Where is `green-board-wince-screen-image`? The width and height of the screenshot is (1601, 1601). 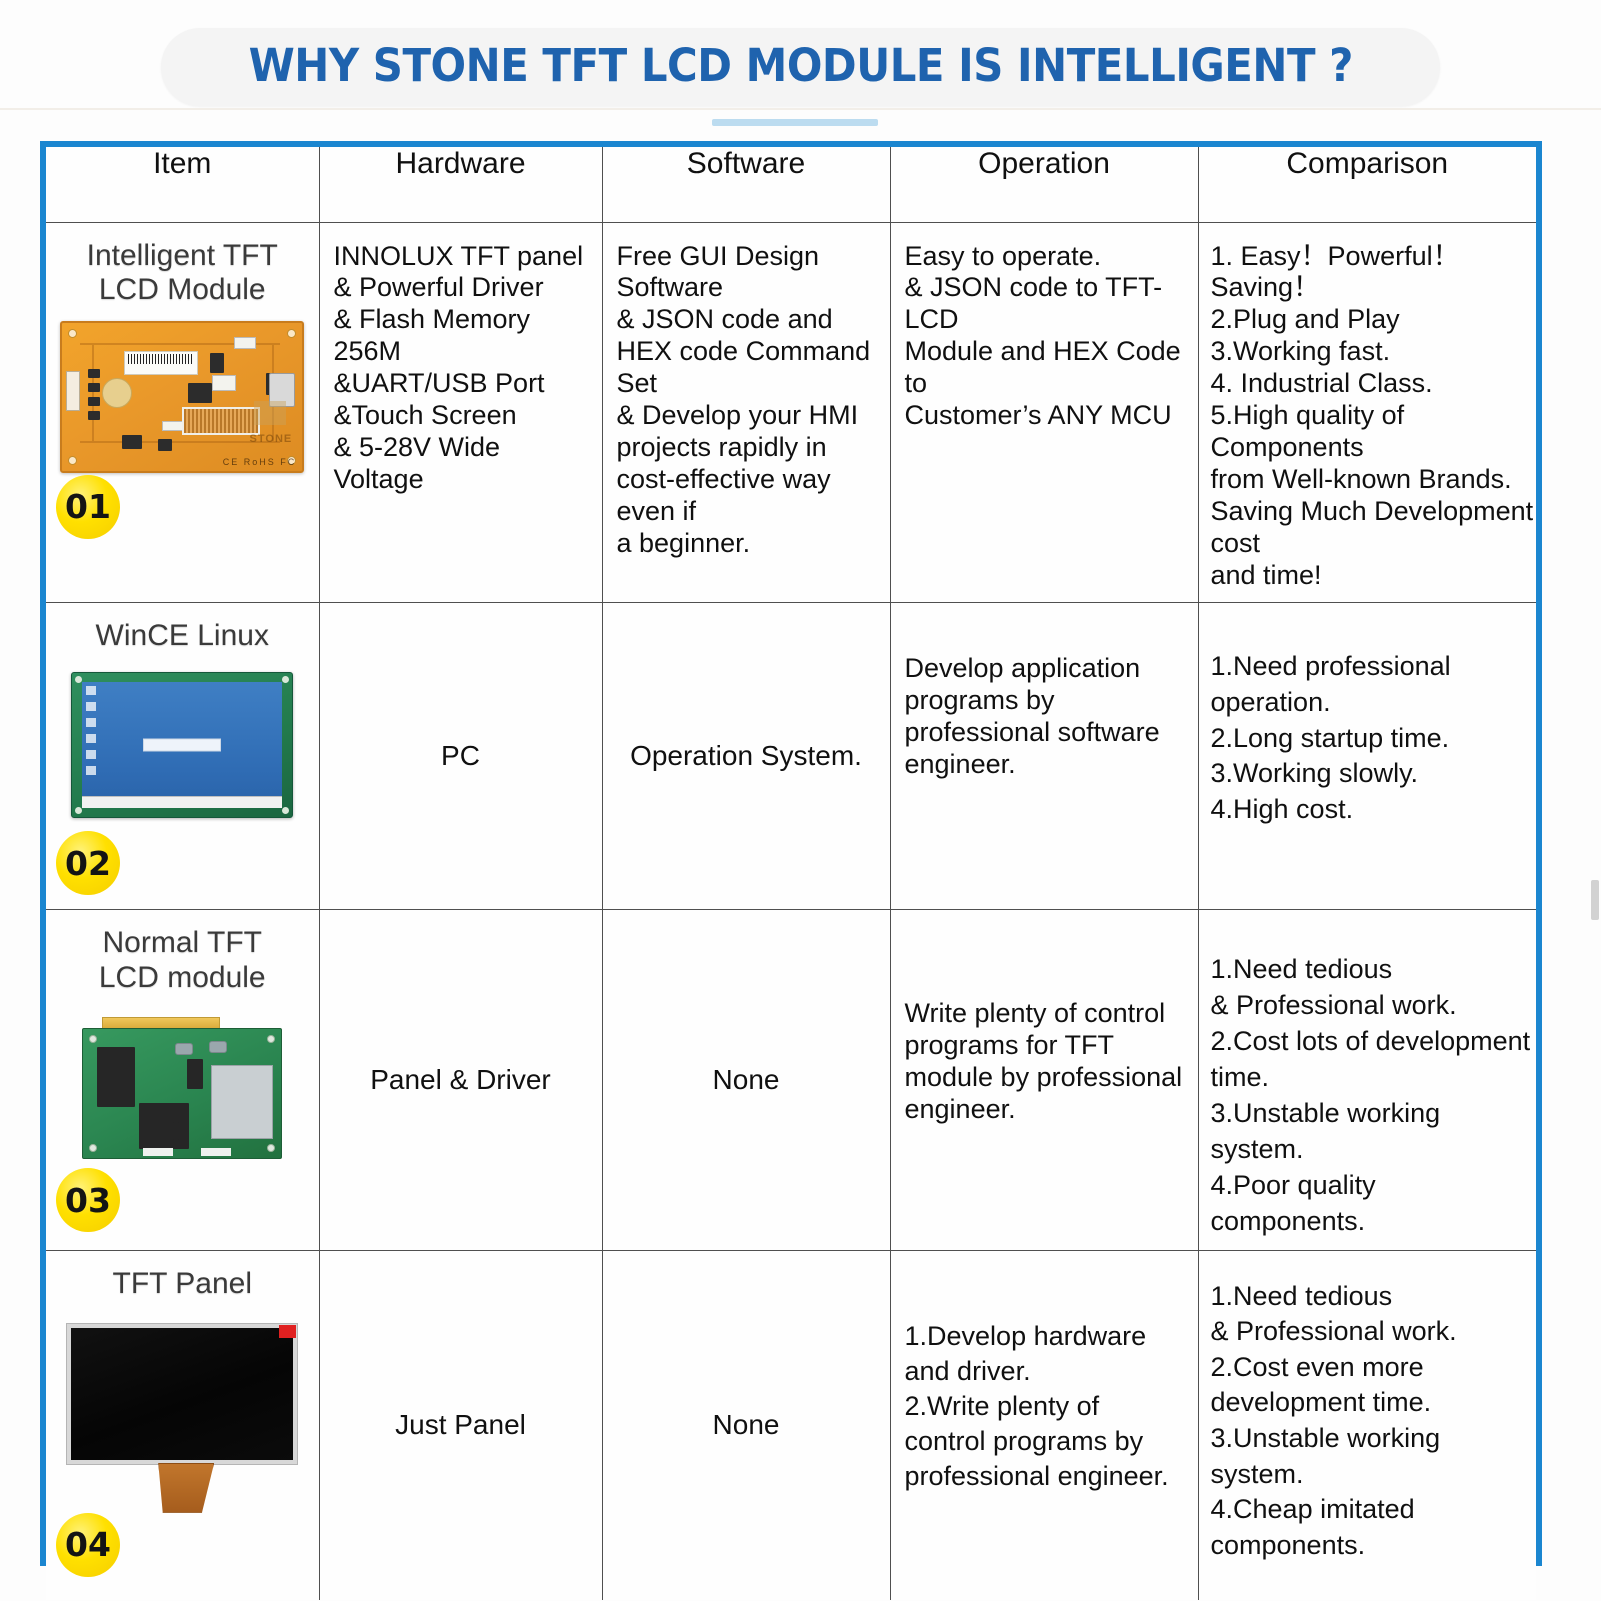
green-board-wince-screen-image is located at coordinates (182, 744).